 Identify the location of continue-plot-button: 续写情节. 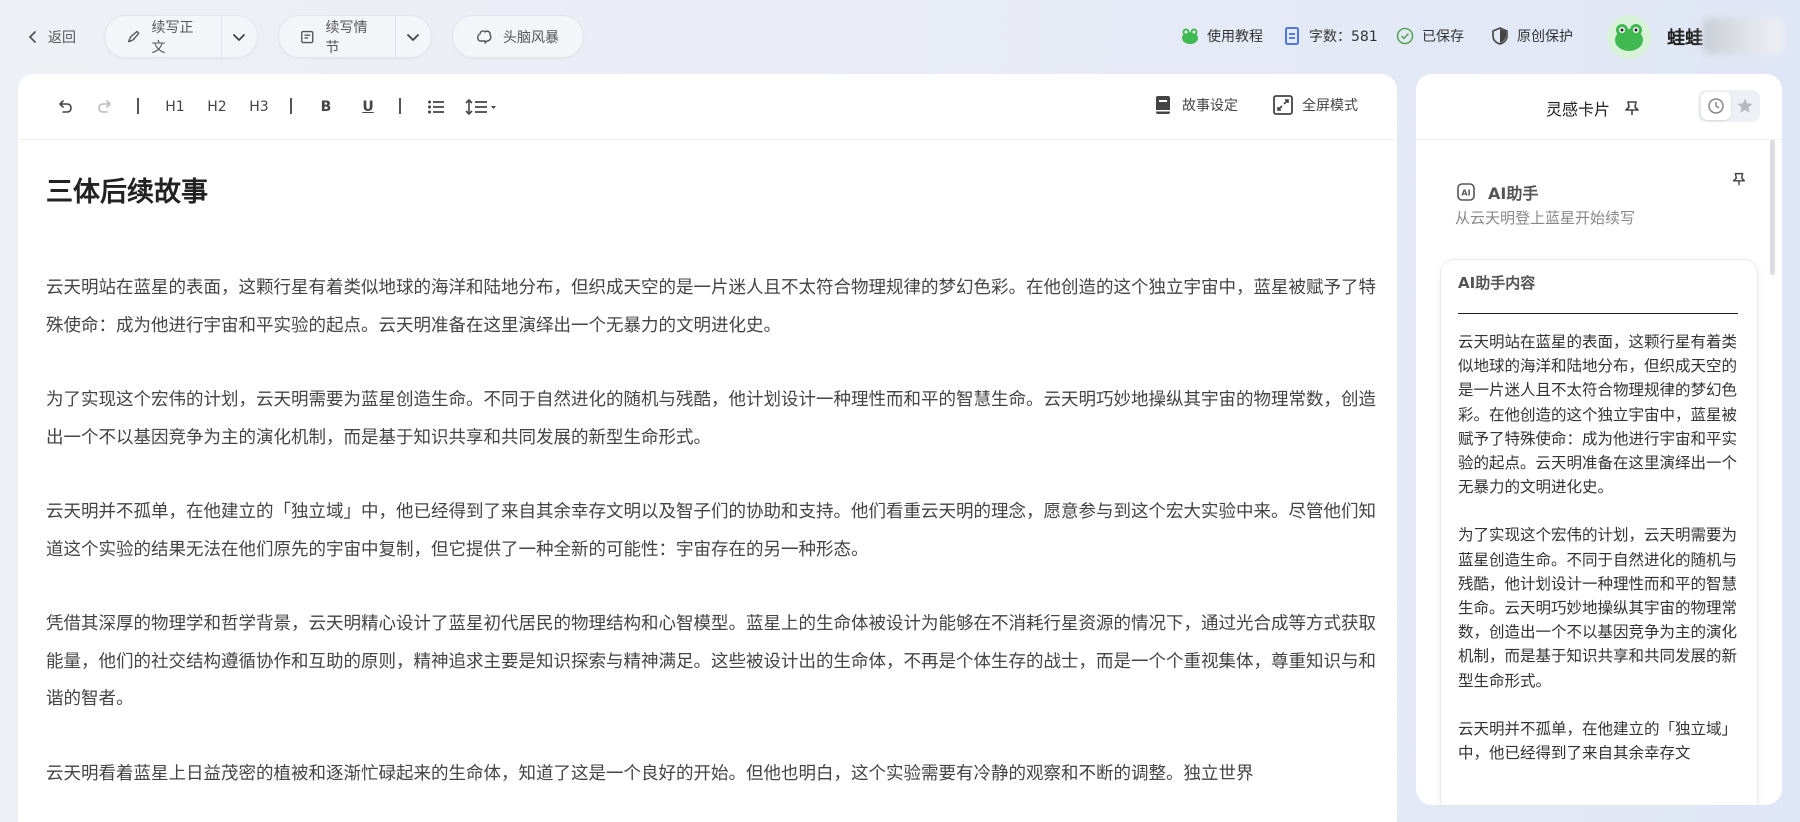
(337, 36).